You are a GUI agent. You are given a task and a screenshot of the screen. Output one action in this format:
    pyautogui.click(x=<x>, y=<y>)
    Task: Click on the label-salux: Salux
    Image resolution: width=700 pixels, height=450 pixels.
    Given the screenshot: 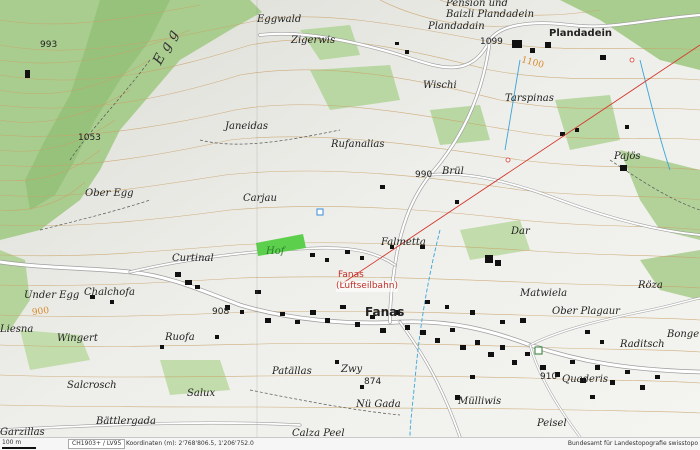 What is the action you would take?
    pyautogui.click(x=201, y=393)
    